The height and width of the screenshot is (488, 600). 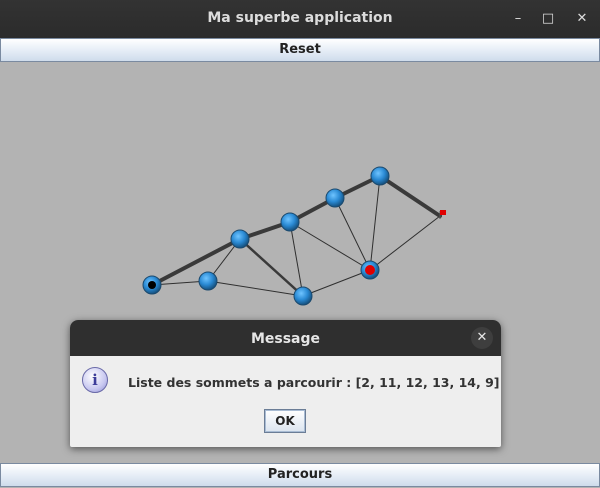 What do you see at coordinates (482, 338) in the screenshot?
I see `dialog-close-icon: ✕` at bounding box center [482, 338].